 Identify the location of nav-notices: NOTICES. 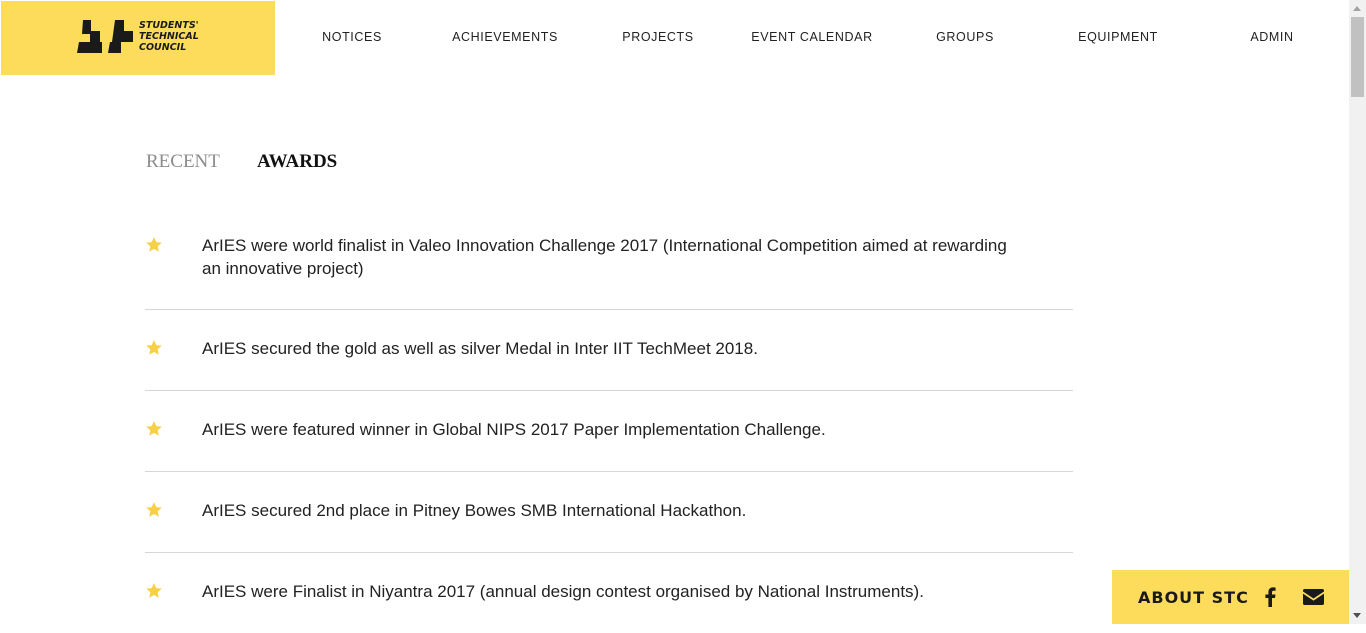
(352, 37).